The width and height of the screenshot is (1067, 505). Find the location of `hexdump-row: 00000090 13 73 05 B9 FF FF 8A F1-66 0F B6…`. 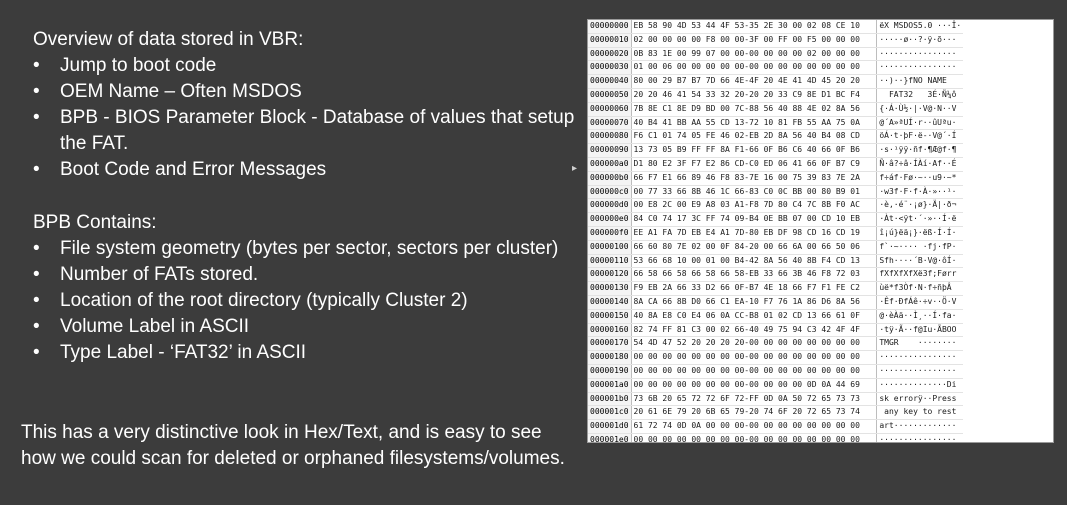

hexdump-row: 00000090 13 73 05 B9 FF FF 8A F1-66 0F B6… is located at coordinates (776, 150).